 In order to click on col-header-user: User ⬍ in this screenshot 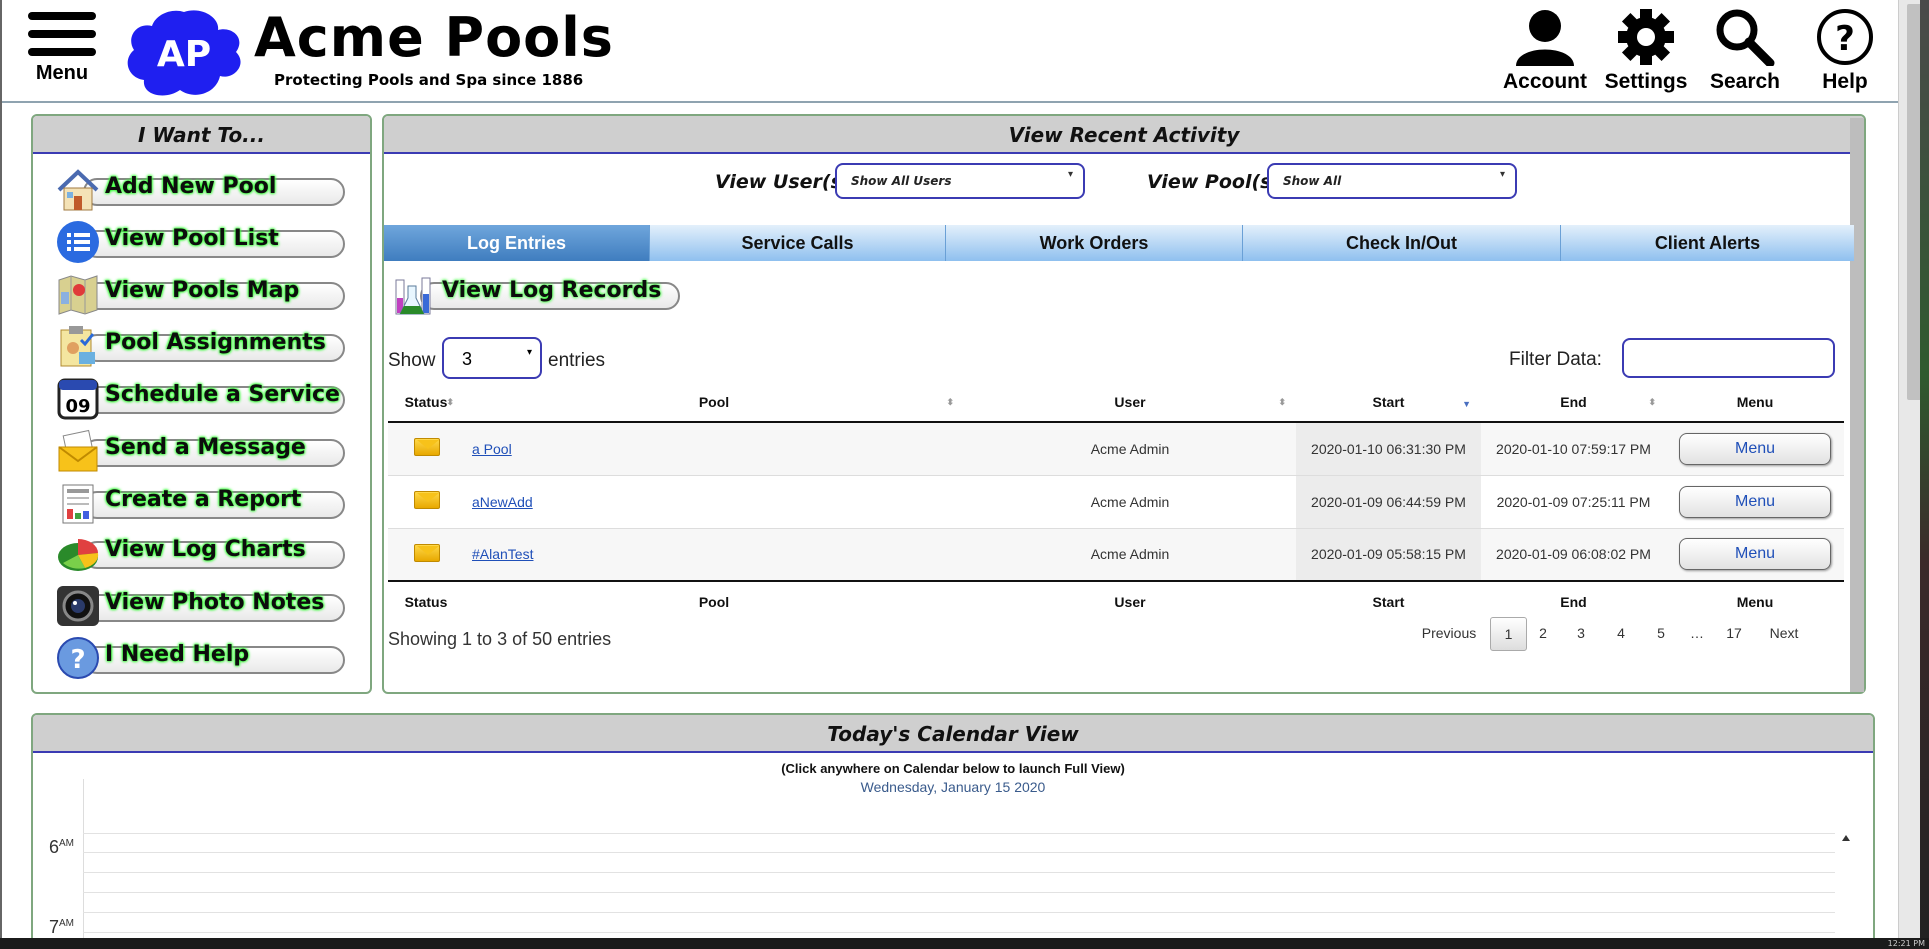, I will do `click(1130, 403)`.